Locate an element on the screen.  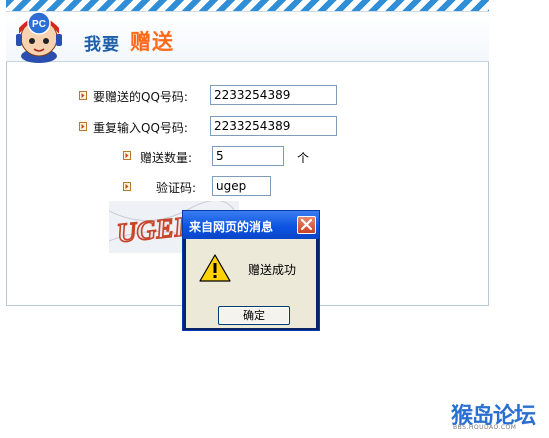
dialog-title: 来自网页的消息 is located at coordinates (231, 227).